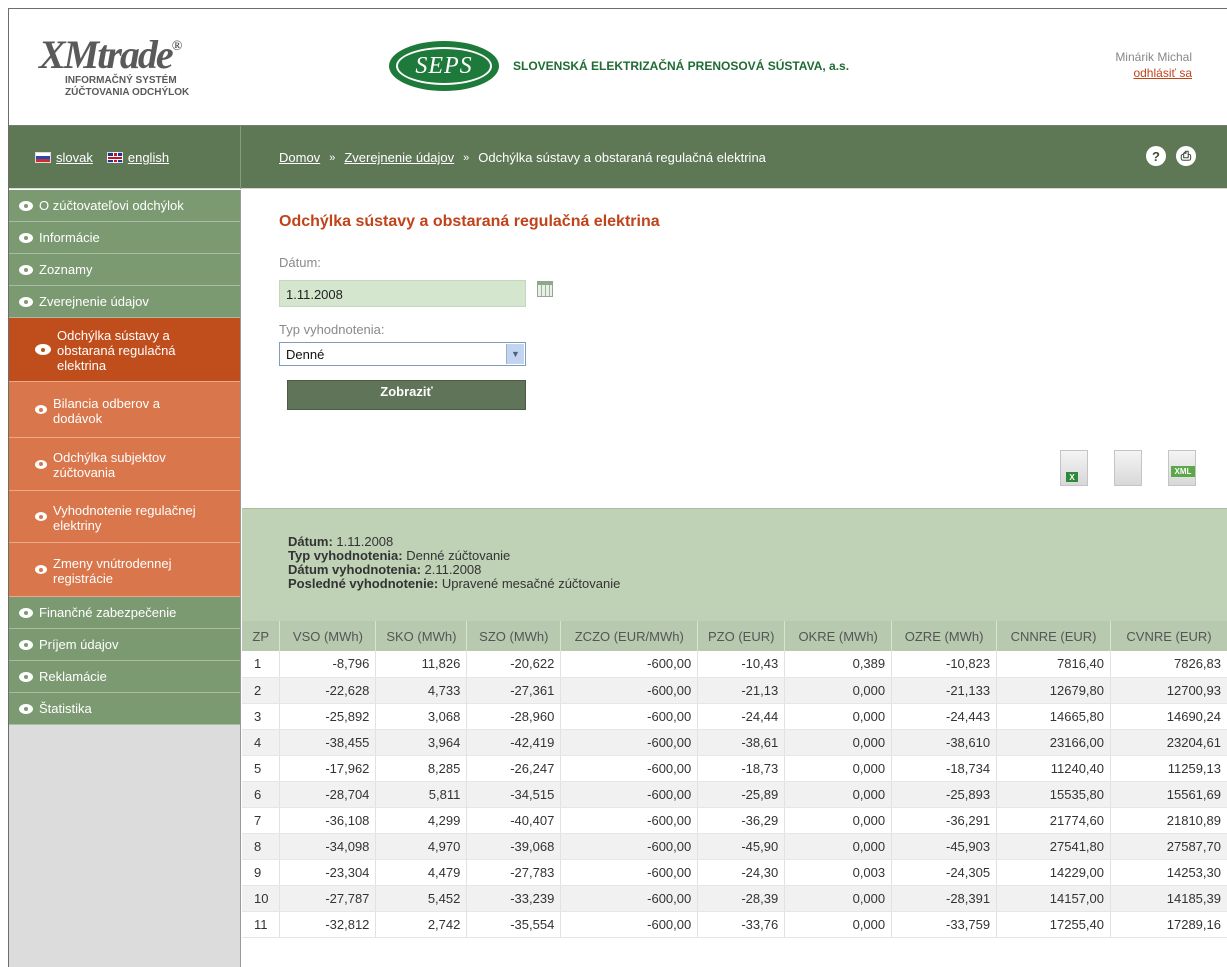  I want to click on sidebar-item-finance: Finančné zabezpečenie, so click(124, 613).